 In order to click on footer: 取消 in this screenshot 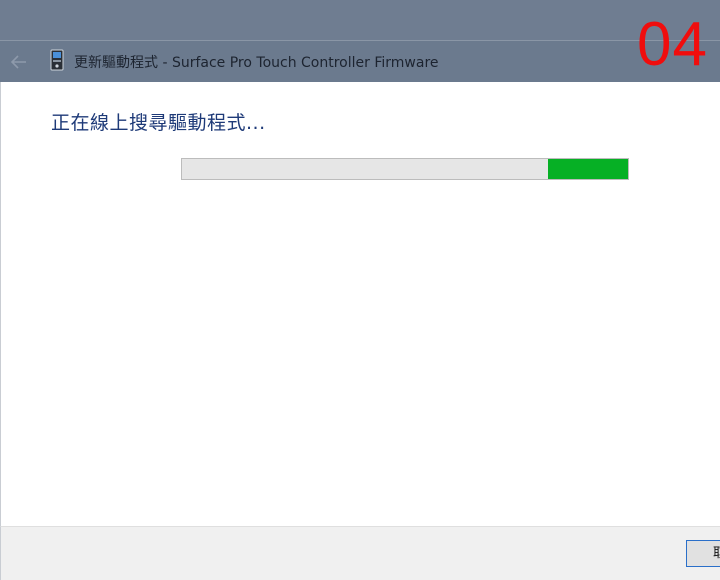, I will do `click(360, 553)`.